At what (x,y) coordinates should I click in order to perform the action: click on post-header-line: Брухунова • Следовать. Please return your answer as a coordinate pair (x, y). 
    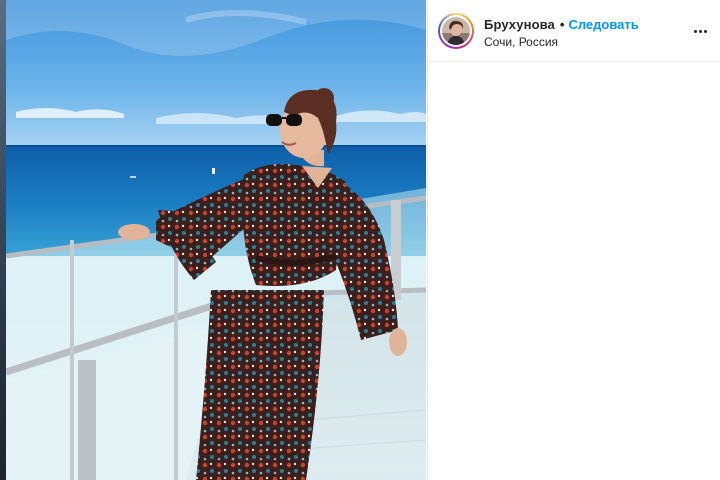
    Looking at the image, I should click on (561, 24).